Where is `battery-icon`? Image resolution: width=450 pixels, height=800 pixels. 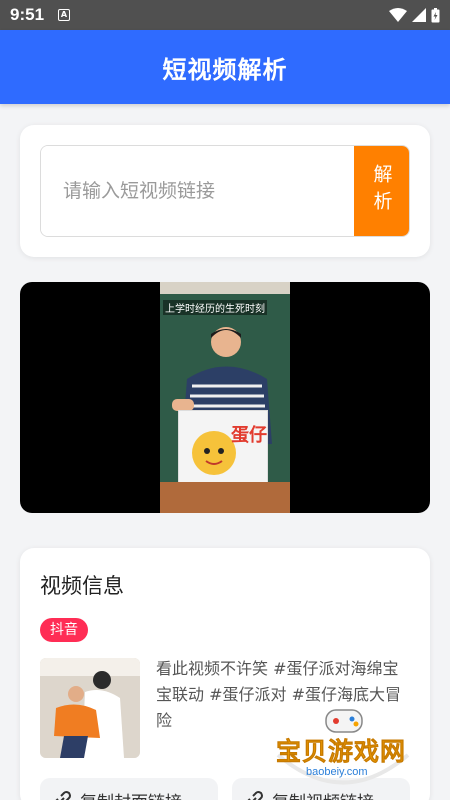 battery-icon is located at coordinates (435, 14).